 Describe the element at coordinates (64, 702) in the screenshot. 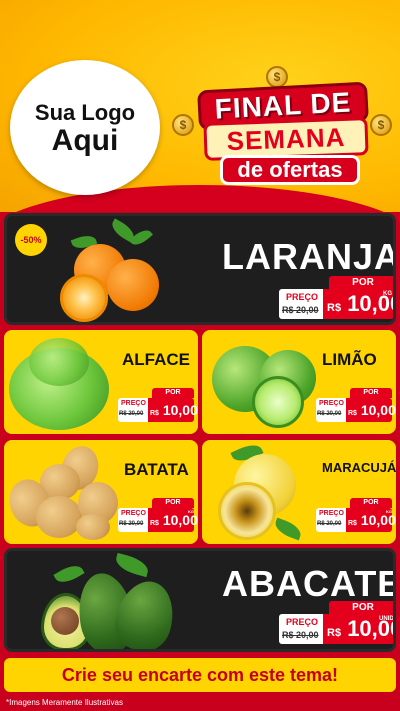

I see `footnote: *Imagens Meramente Ilustrativas` at that location.